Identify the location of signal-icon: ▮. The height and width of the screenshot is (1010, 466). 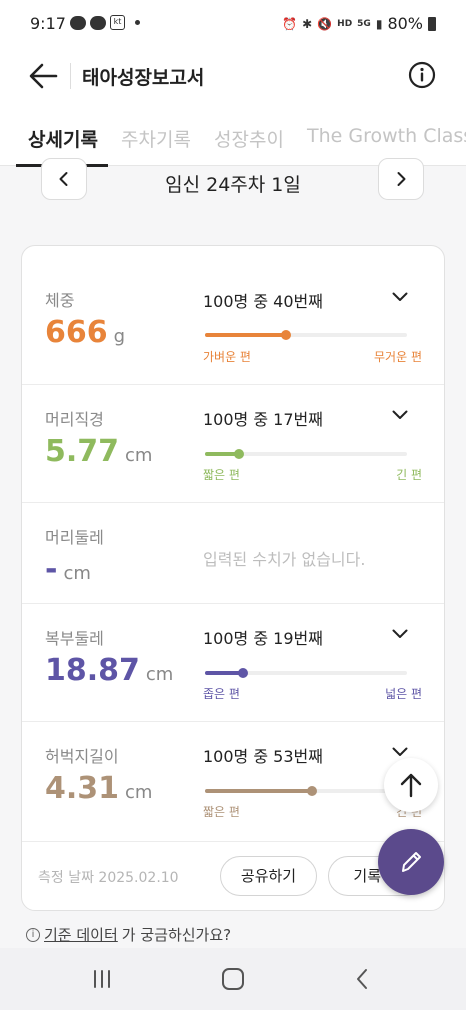
(379, 23).